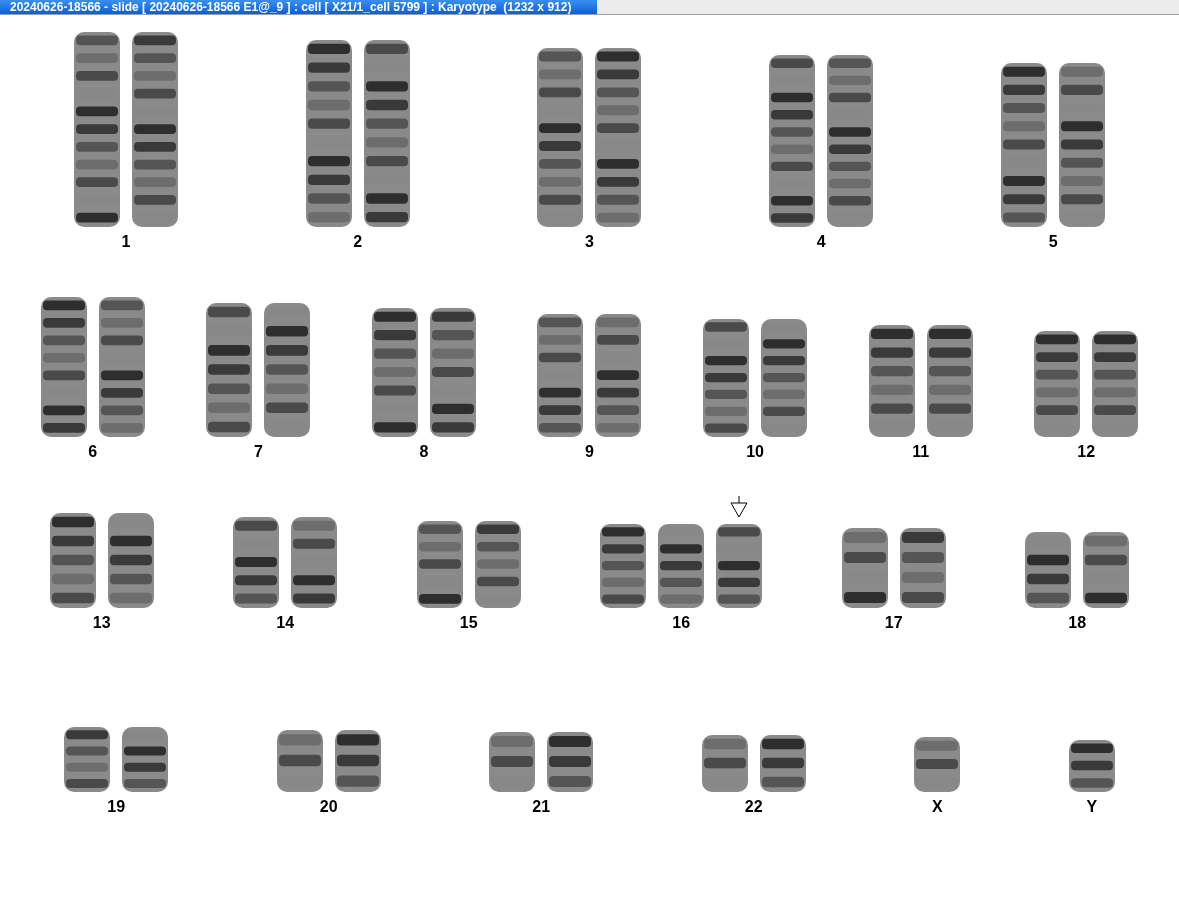 The image size is (1179, 898). Describe the element at coordinates (258, 452) in the screenshot. I see `chromosome-number: 7` at that location.